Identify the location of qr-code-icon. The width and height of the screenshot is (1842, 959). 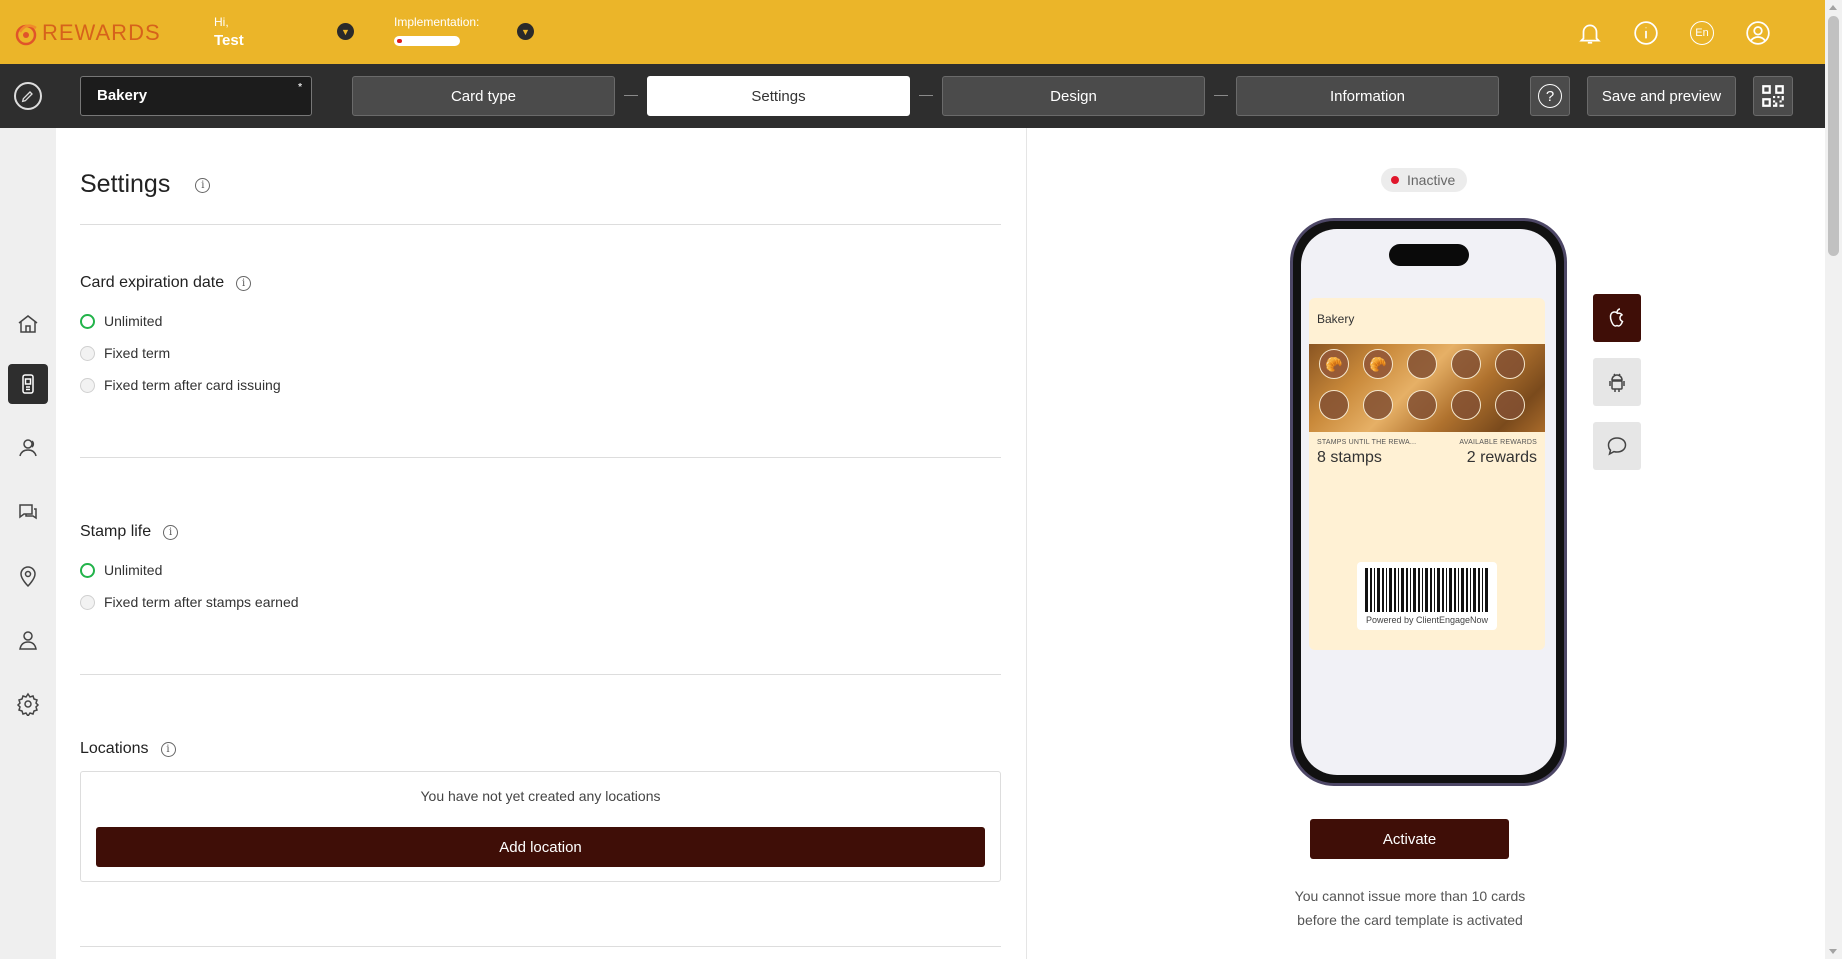
(1773, 96).